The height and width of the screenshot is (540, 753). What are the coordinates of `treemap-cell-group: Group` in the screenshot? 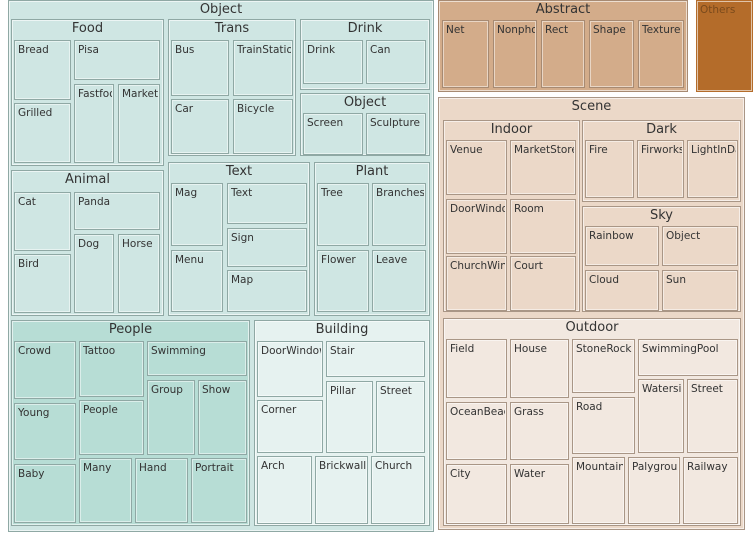 It's located at (171, 417).